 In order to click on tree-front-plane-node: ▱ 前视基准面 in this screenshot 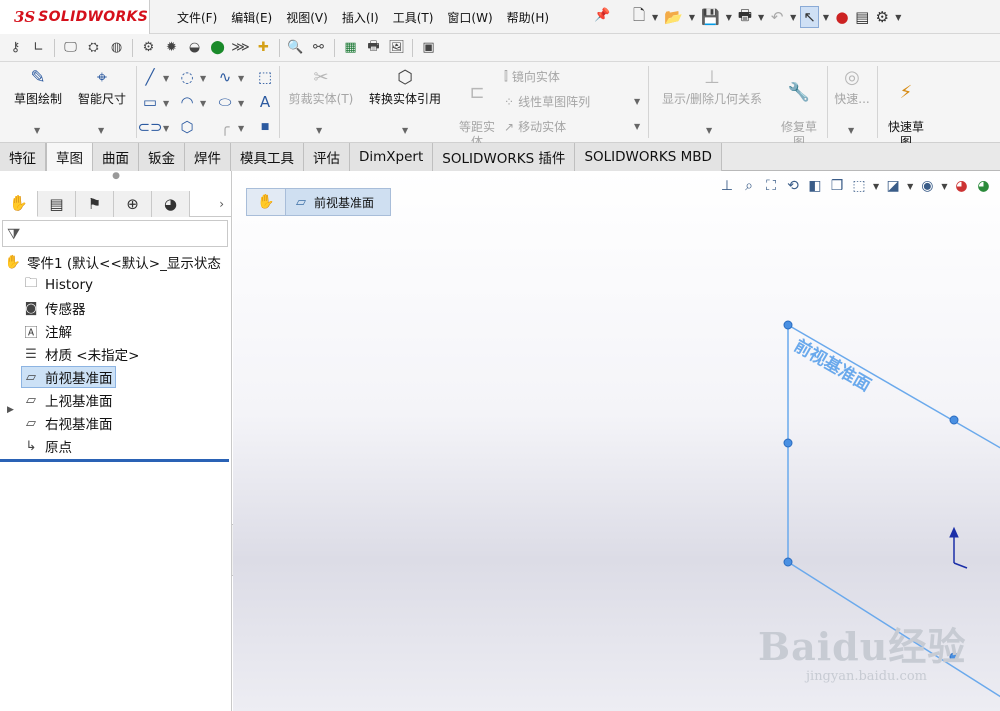, I will do `click(68, 377)`.